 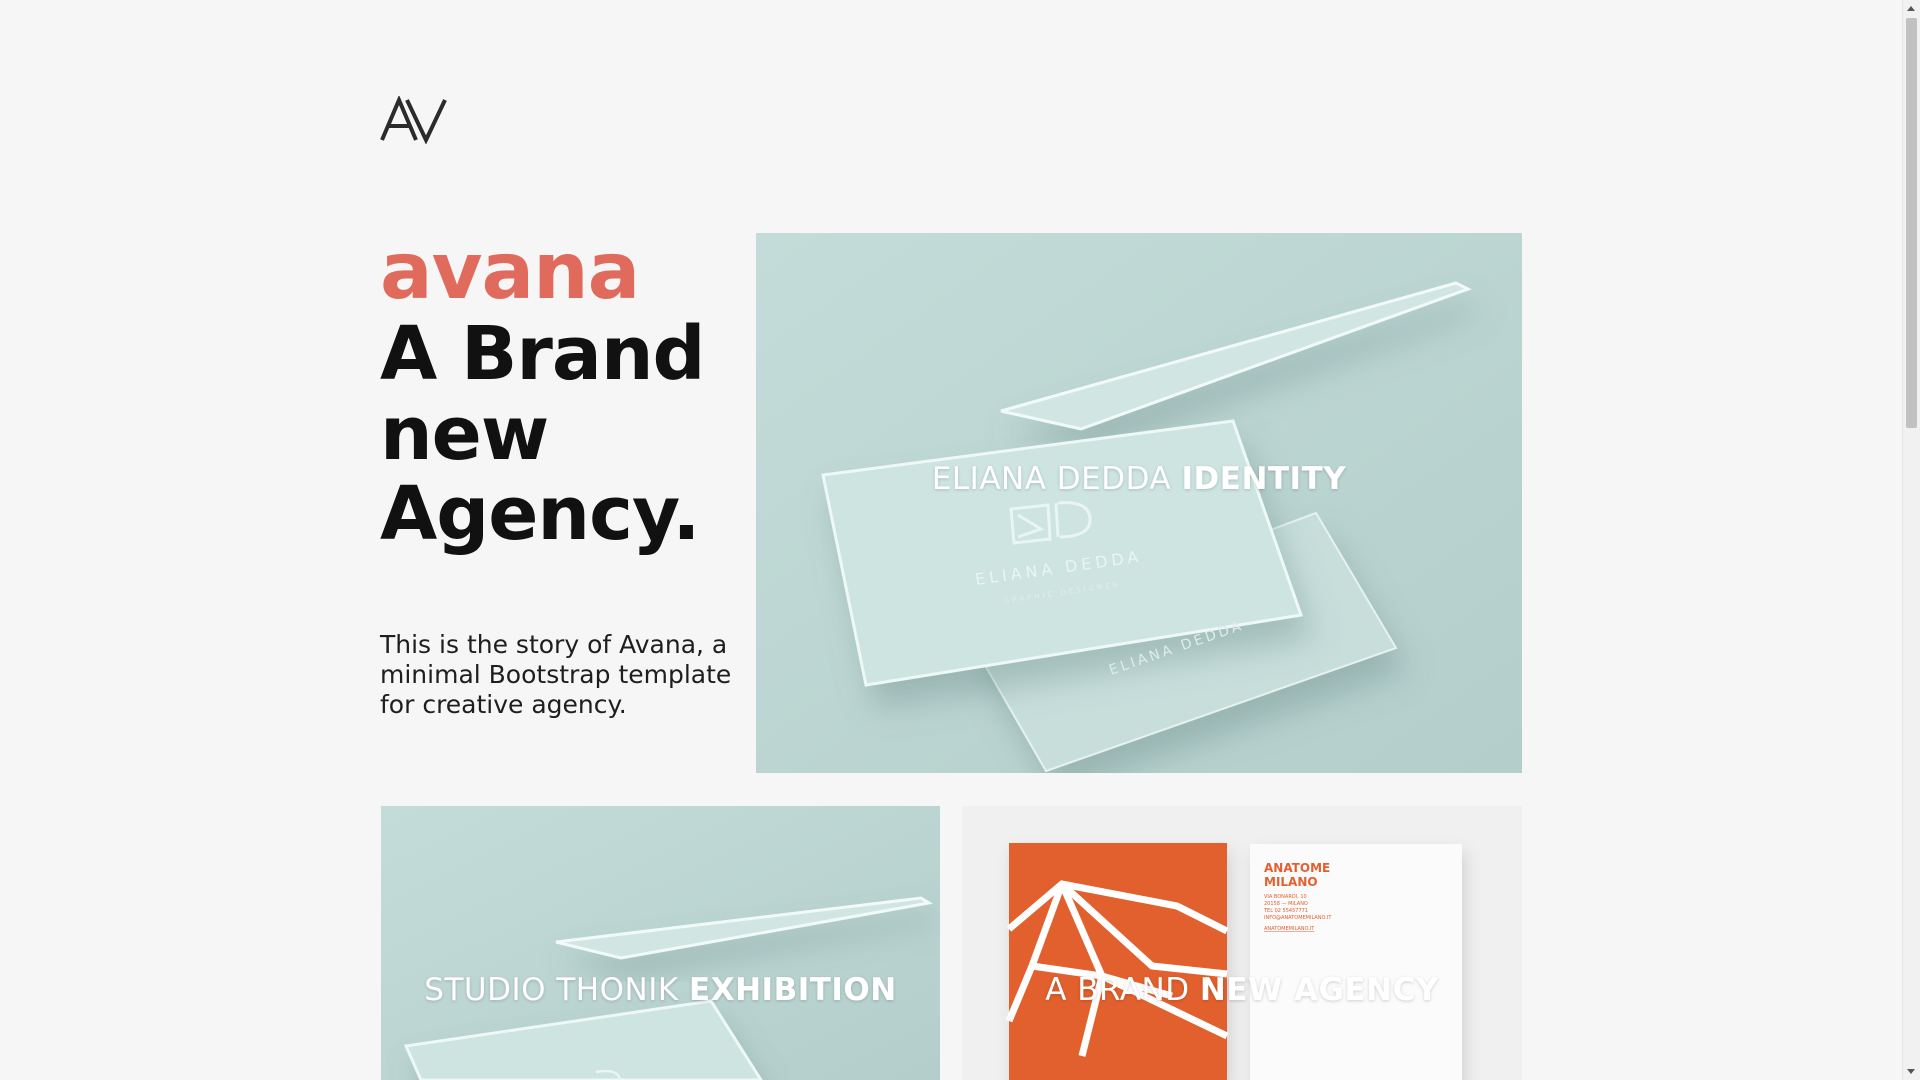 What do you see at coordinates (543, 354) in the screenshot?
I see `headline-line-1: A Brand` at bounding box center [543, 354].